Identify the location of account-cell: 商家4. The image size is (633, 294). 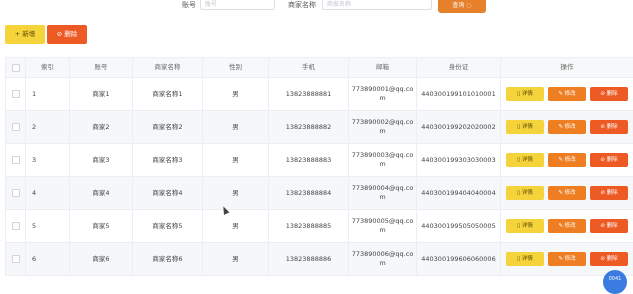
(101, 193).